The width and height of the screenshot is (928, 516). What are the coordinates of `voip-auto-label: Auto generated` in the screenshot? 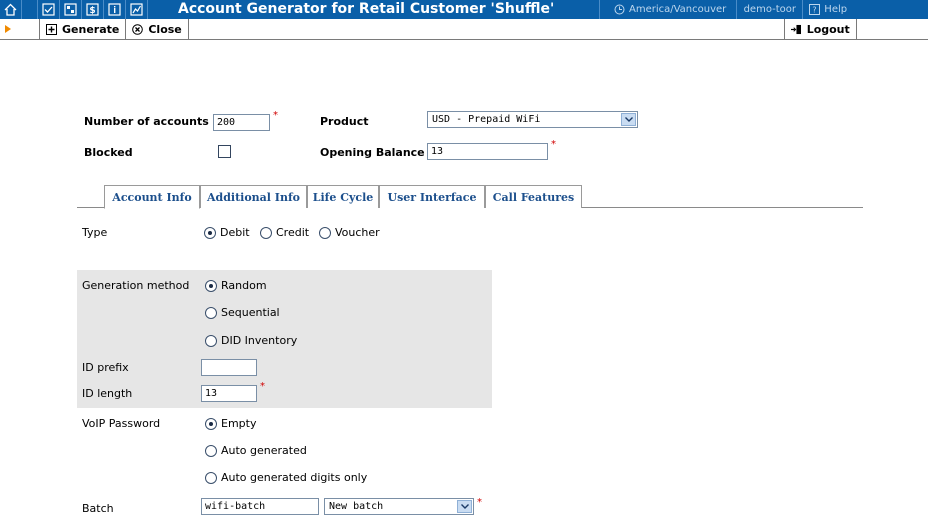 It's located at (264, 450).